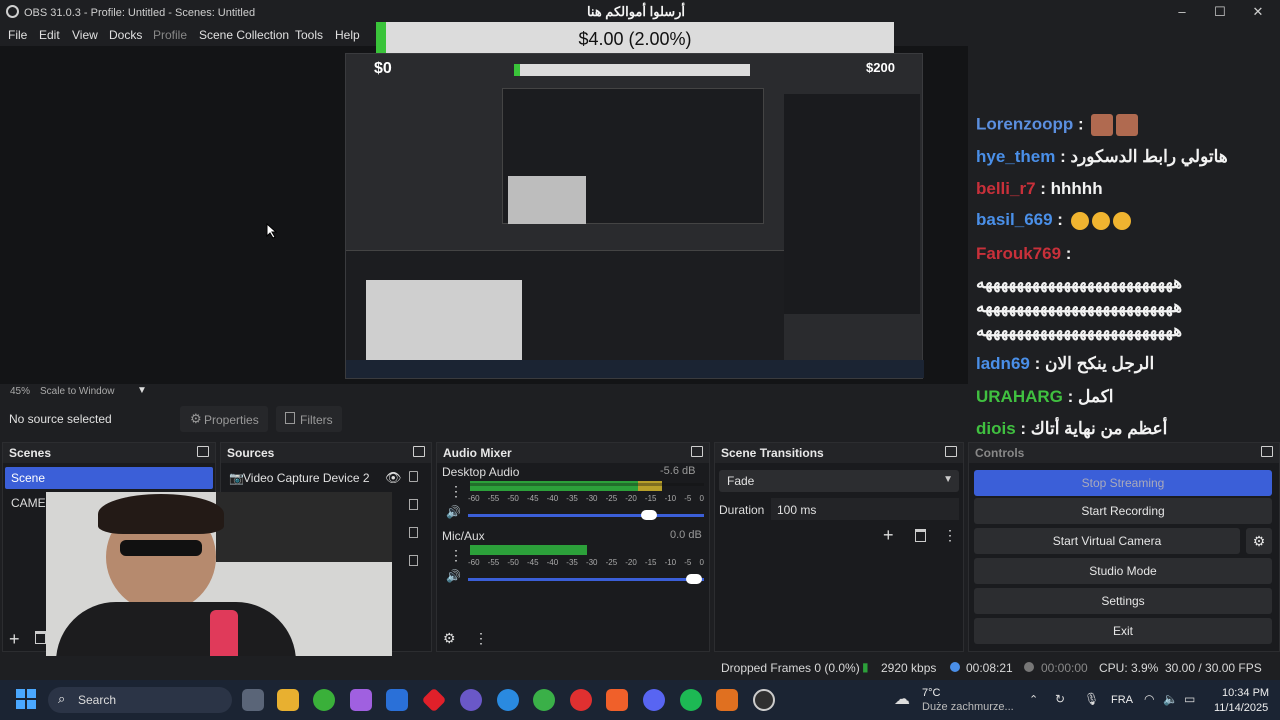  I want to click on mixer-settings-icon: ⚙, so click(449, 638).